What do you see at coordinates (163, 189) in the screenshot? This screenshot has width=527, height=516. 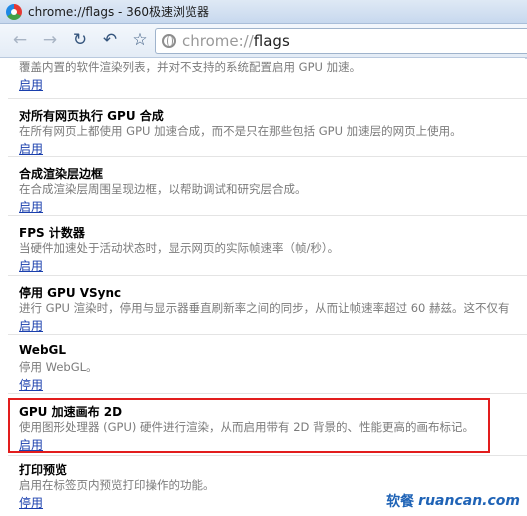 I see `flag-description: 在合成渲染层周围呈现边框，以帮助调试和研究层合成。` at bounding box center [163, 189].